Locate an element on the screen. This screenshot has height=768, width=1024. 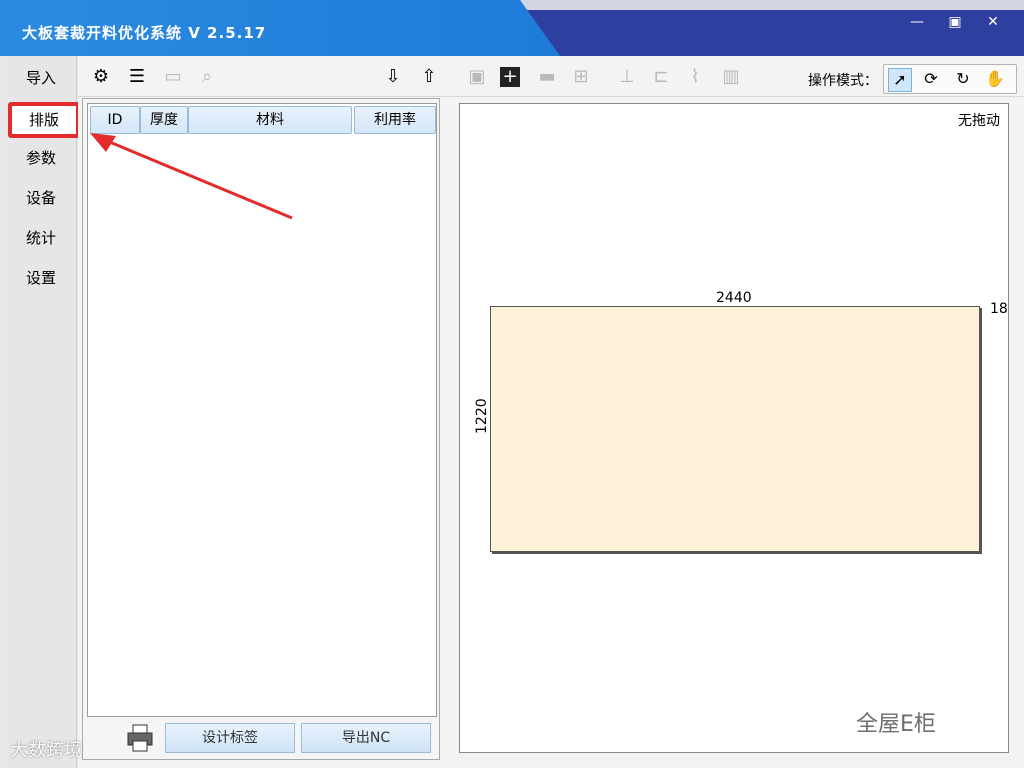
board-width-label: 2440 is located at coordinates (734, 298).